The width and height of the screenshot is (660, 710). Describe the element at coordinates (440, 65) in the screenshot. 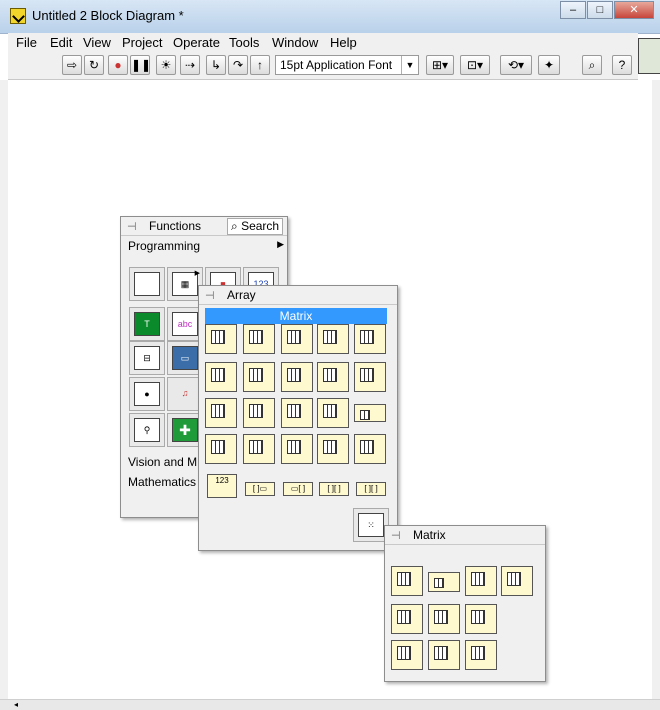

I see `align-objects-icon: ⊞▾` at that location.